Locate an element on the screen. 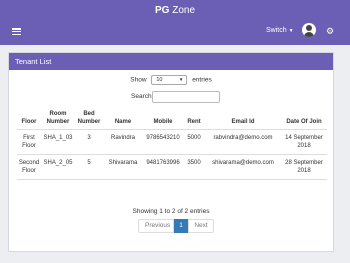  cell-floor: Second Floor is located at coordinates (29, 167).